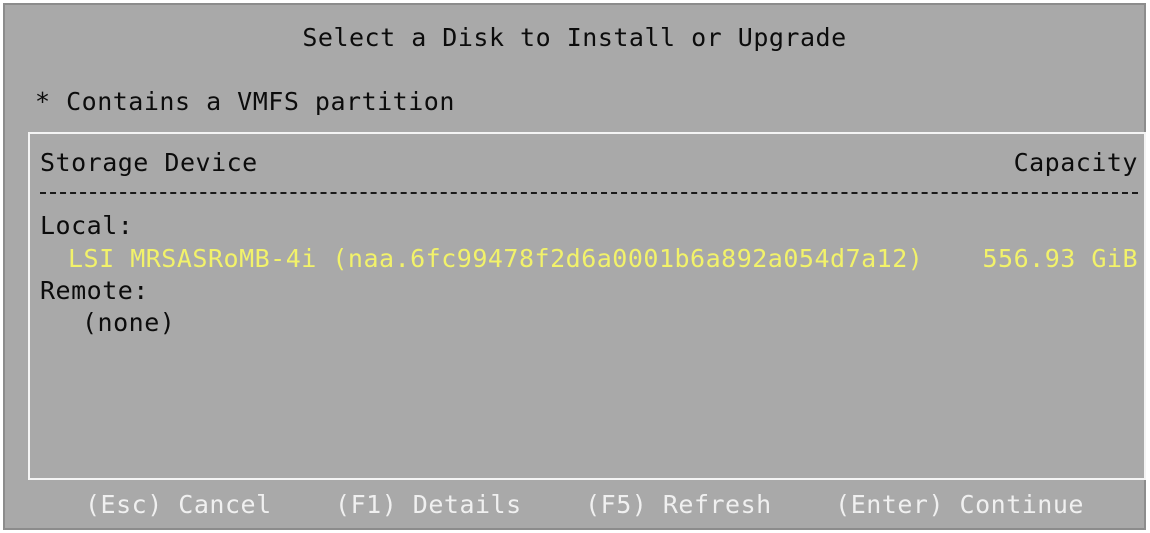 This screenshot has height=533, width=1150. I want to click on storage-device-header: Storage Device, so click(149, 162).